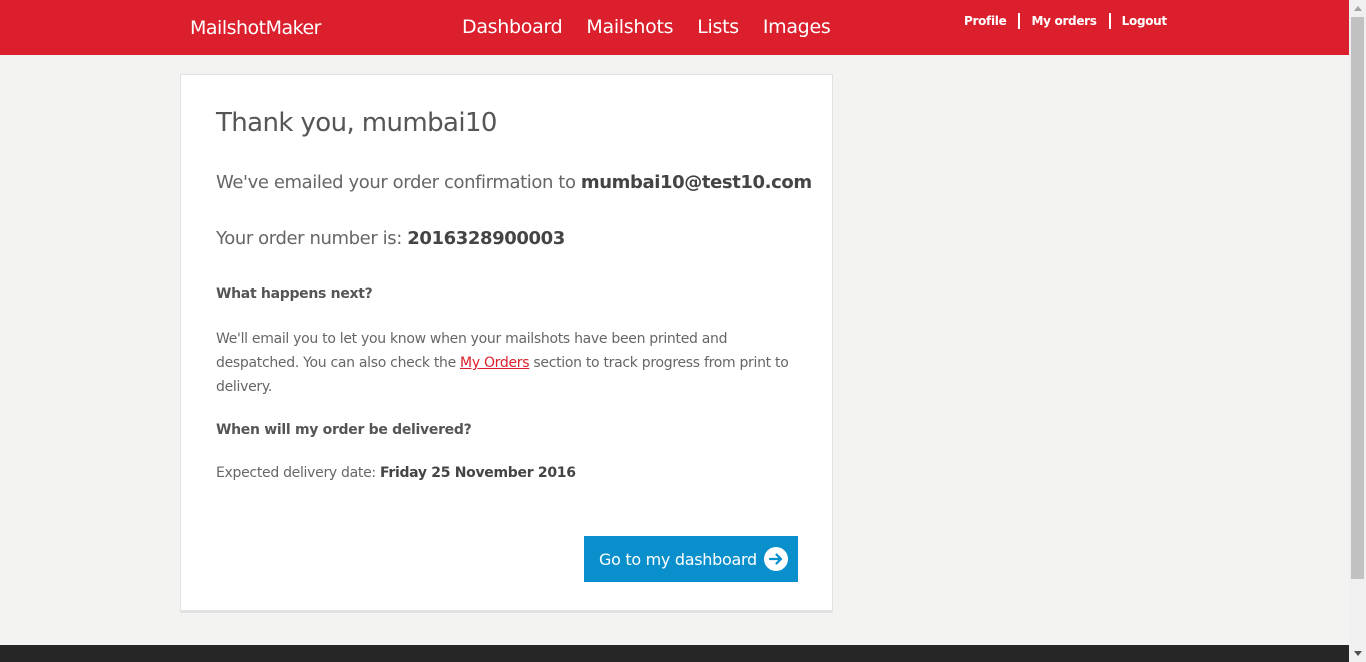  I want to click on button-label: Go to my dashboard, so click(678, 559).